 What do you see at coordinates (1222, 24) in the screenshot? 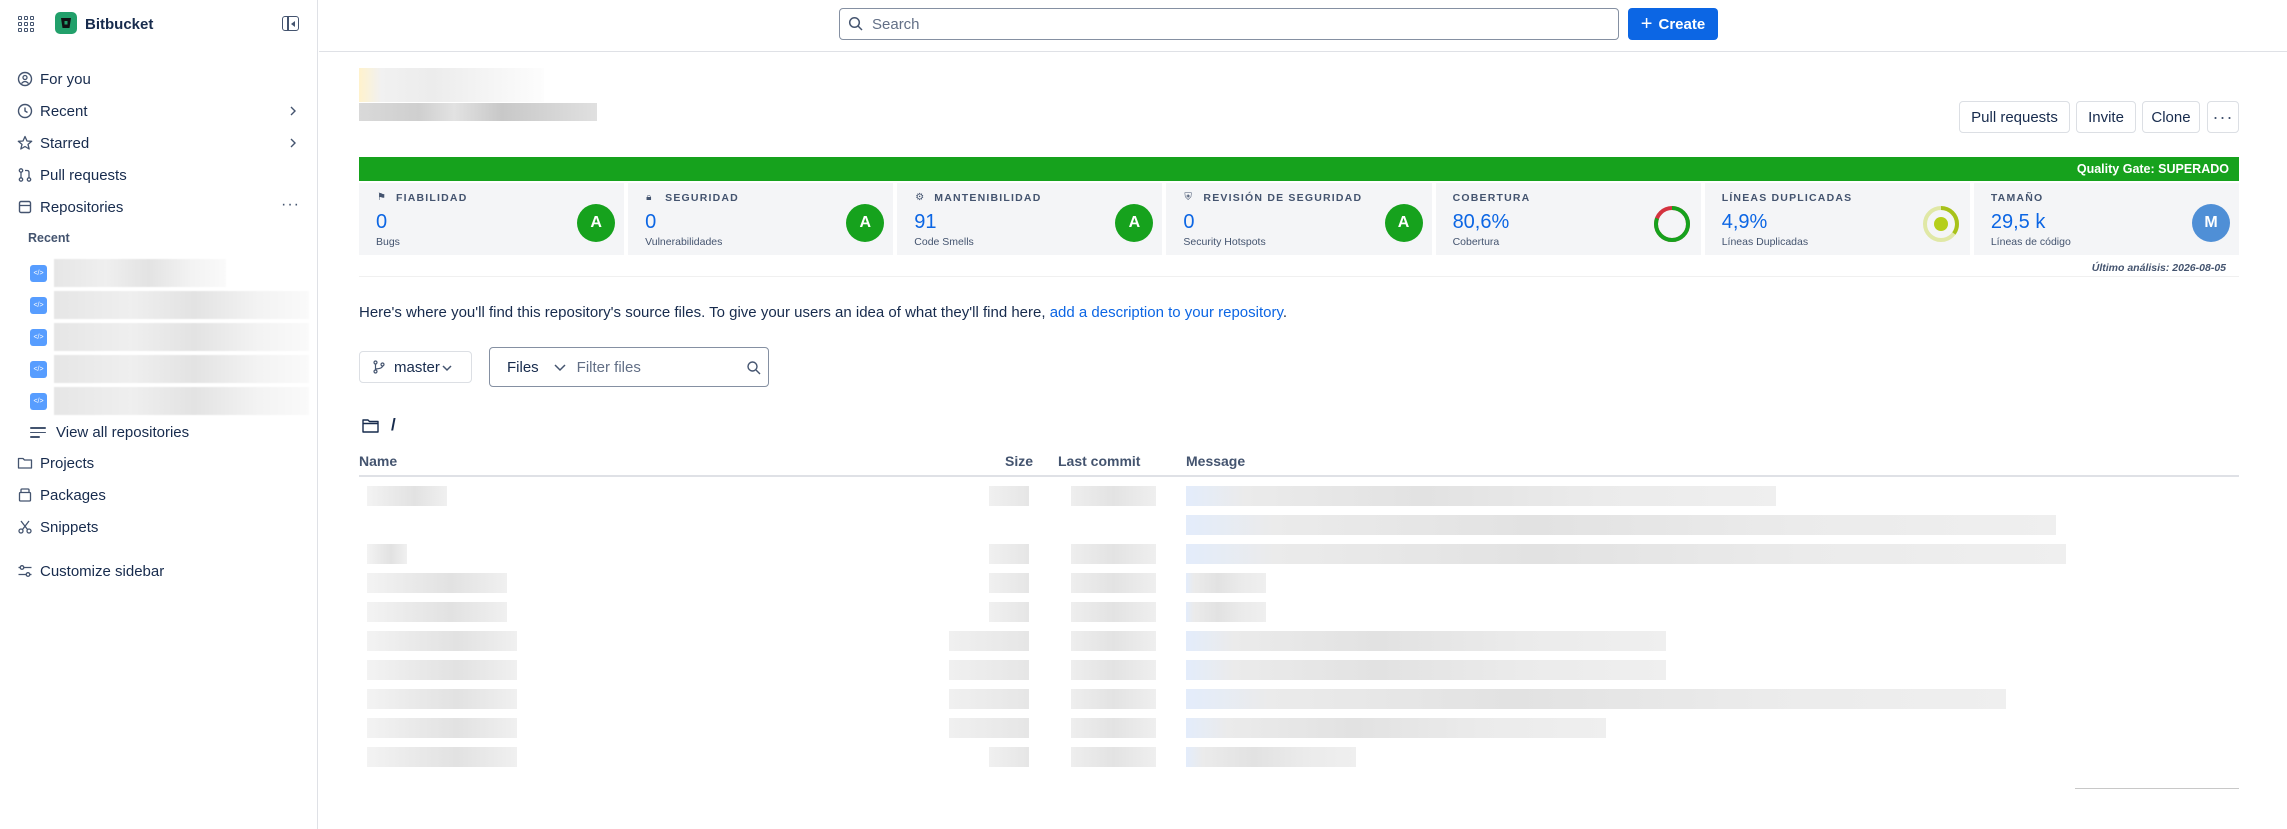
I see `search-input` at bounding box center [1222, 24].